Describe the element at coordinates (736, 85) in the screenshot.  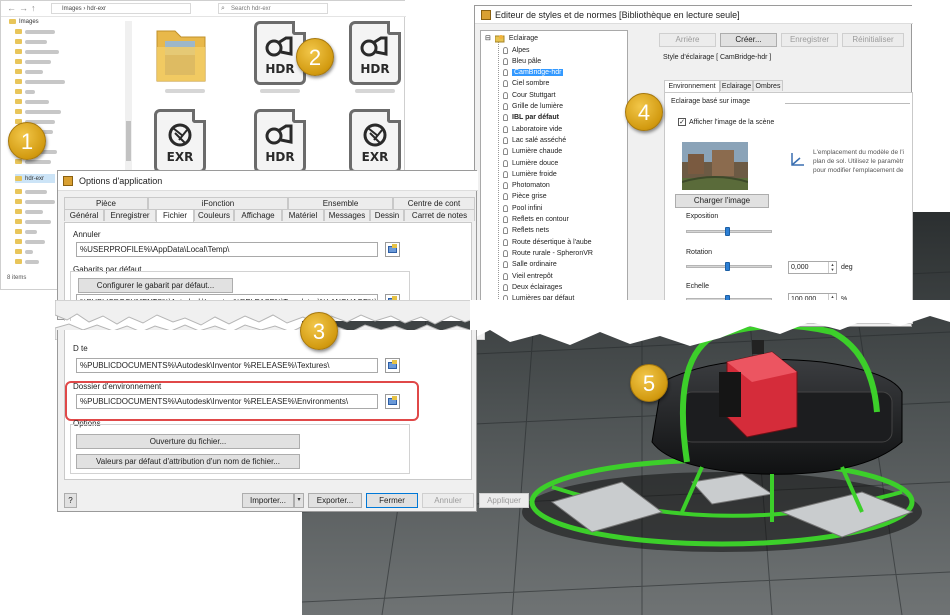
I see `tab-eclairage: Eclairage` at that location.